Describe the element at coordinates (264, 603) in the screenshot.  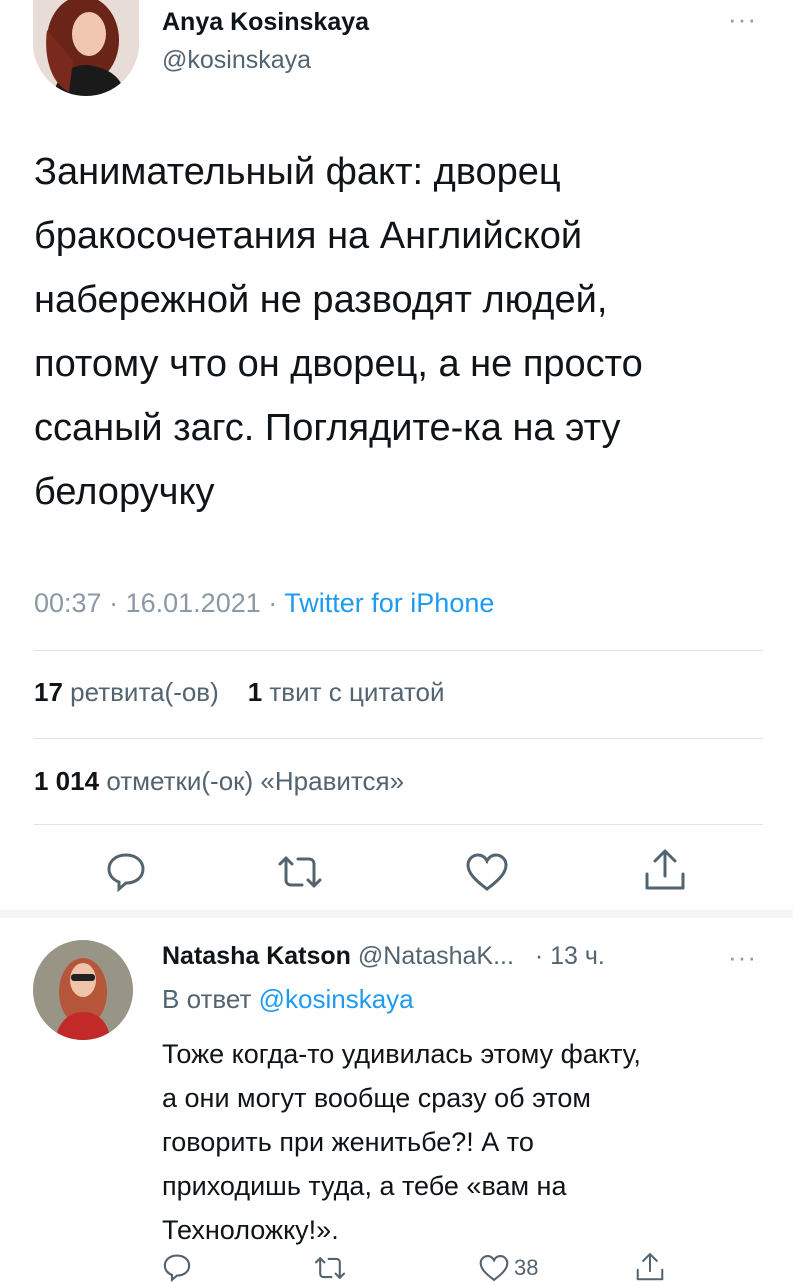
I see `tweet-meta: 00:37 · 16.01.2021 · Twitter for iPhone` at that location.